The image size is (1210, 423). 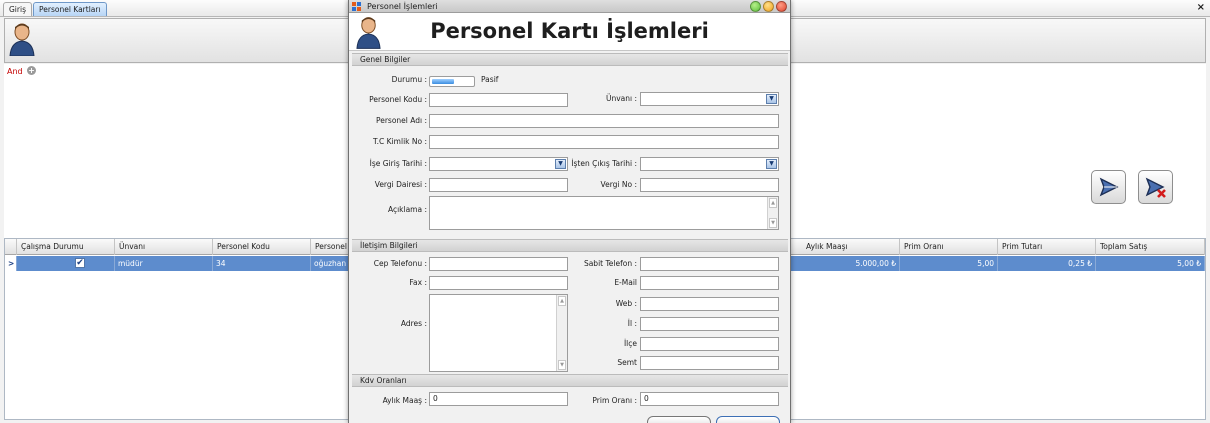 I want to click on personel-kodu-input, so click(x=498, y=100).